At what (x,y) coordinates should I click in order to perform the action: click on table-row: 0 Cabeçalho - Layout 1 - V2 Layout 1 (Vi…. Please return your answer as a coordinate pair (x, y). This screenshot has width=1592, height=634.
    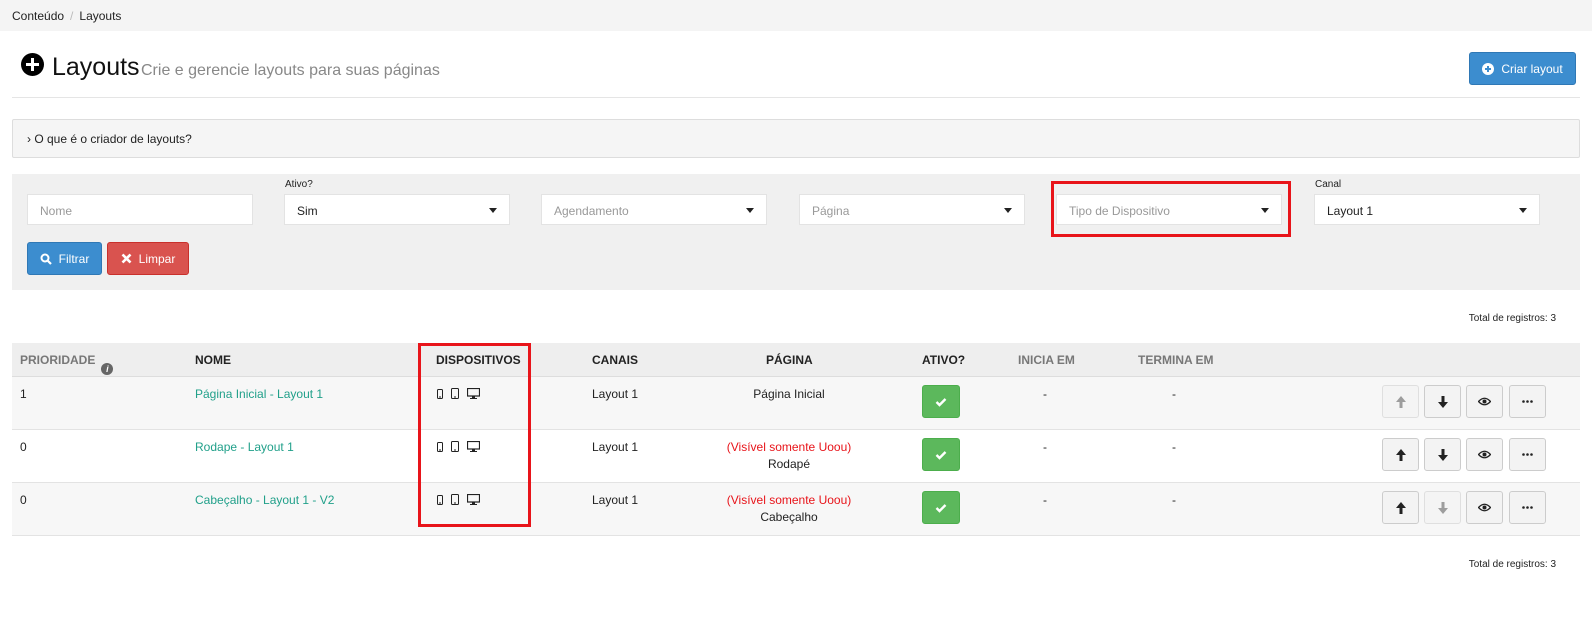
    Looking at the image, I should click on (796, 509).